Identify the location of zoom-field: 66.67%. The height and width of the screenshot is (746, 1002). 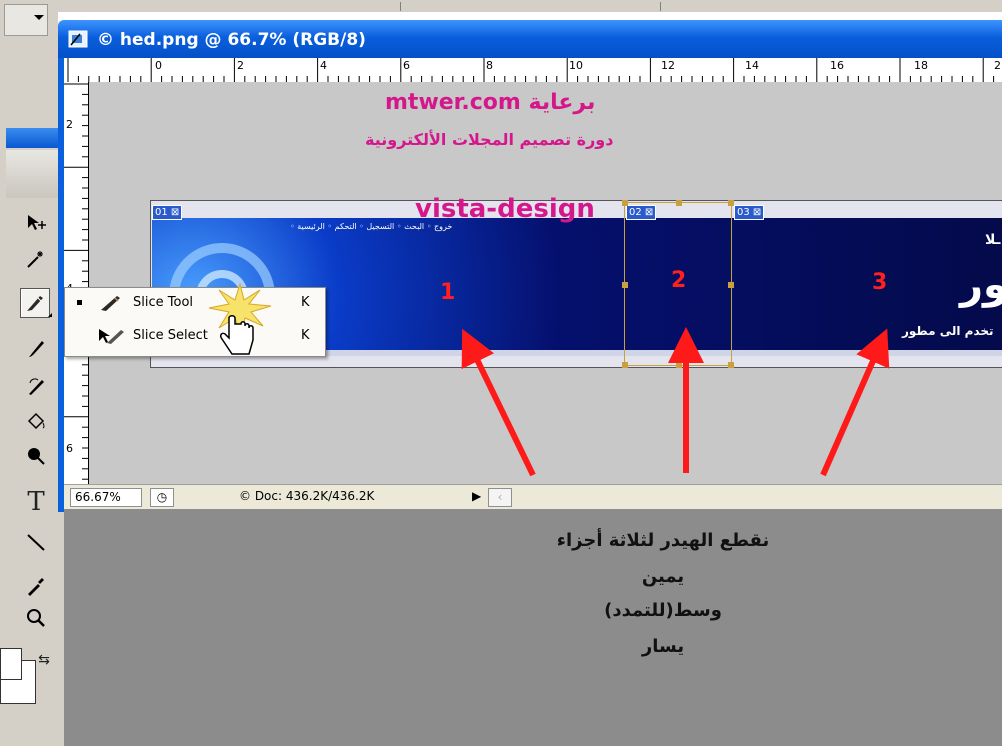
(106, 497).